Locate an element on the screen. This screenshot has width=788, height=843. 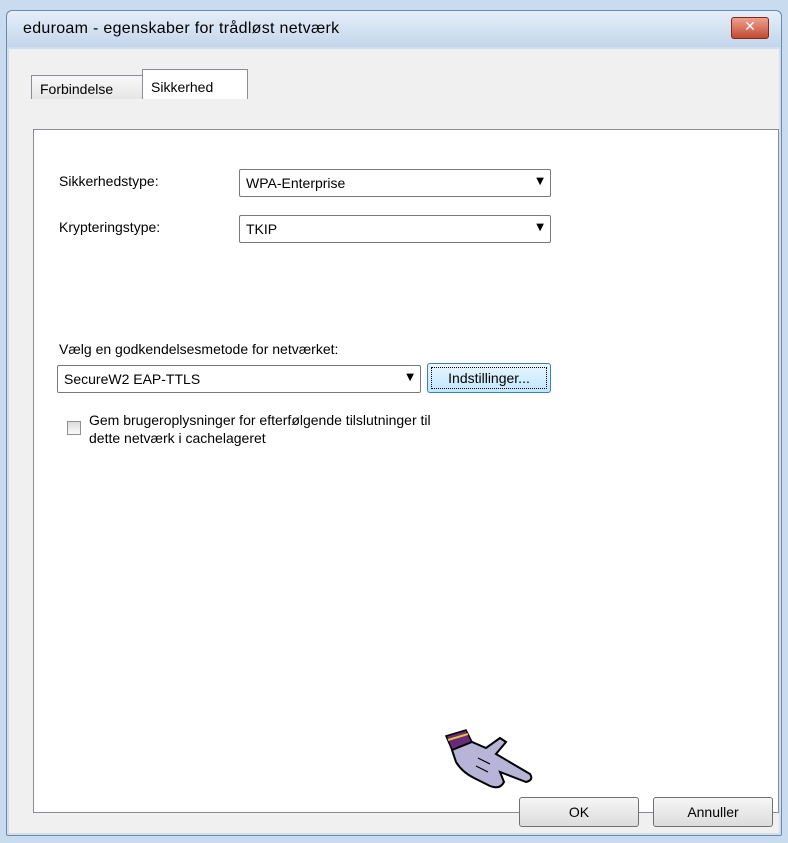
security-type-value: WPA-Enterprise is located at coordinates (296, 183).